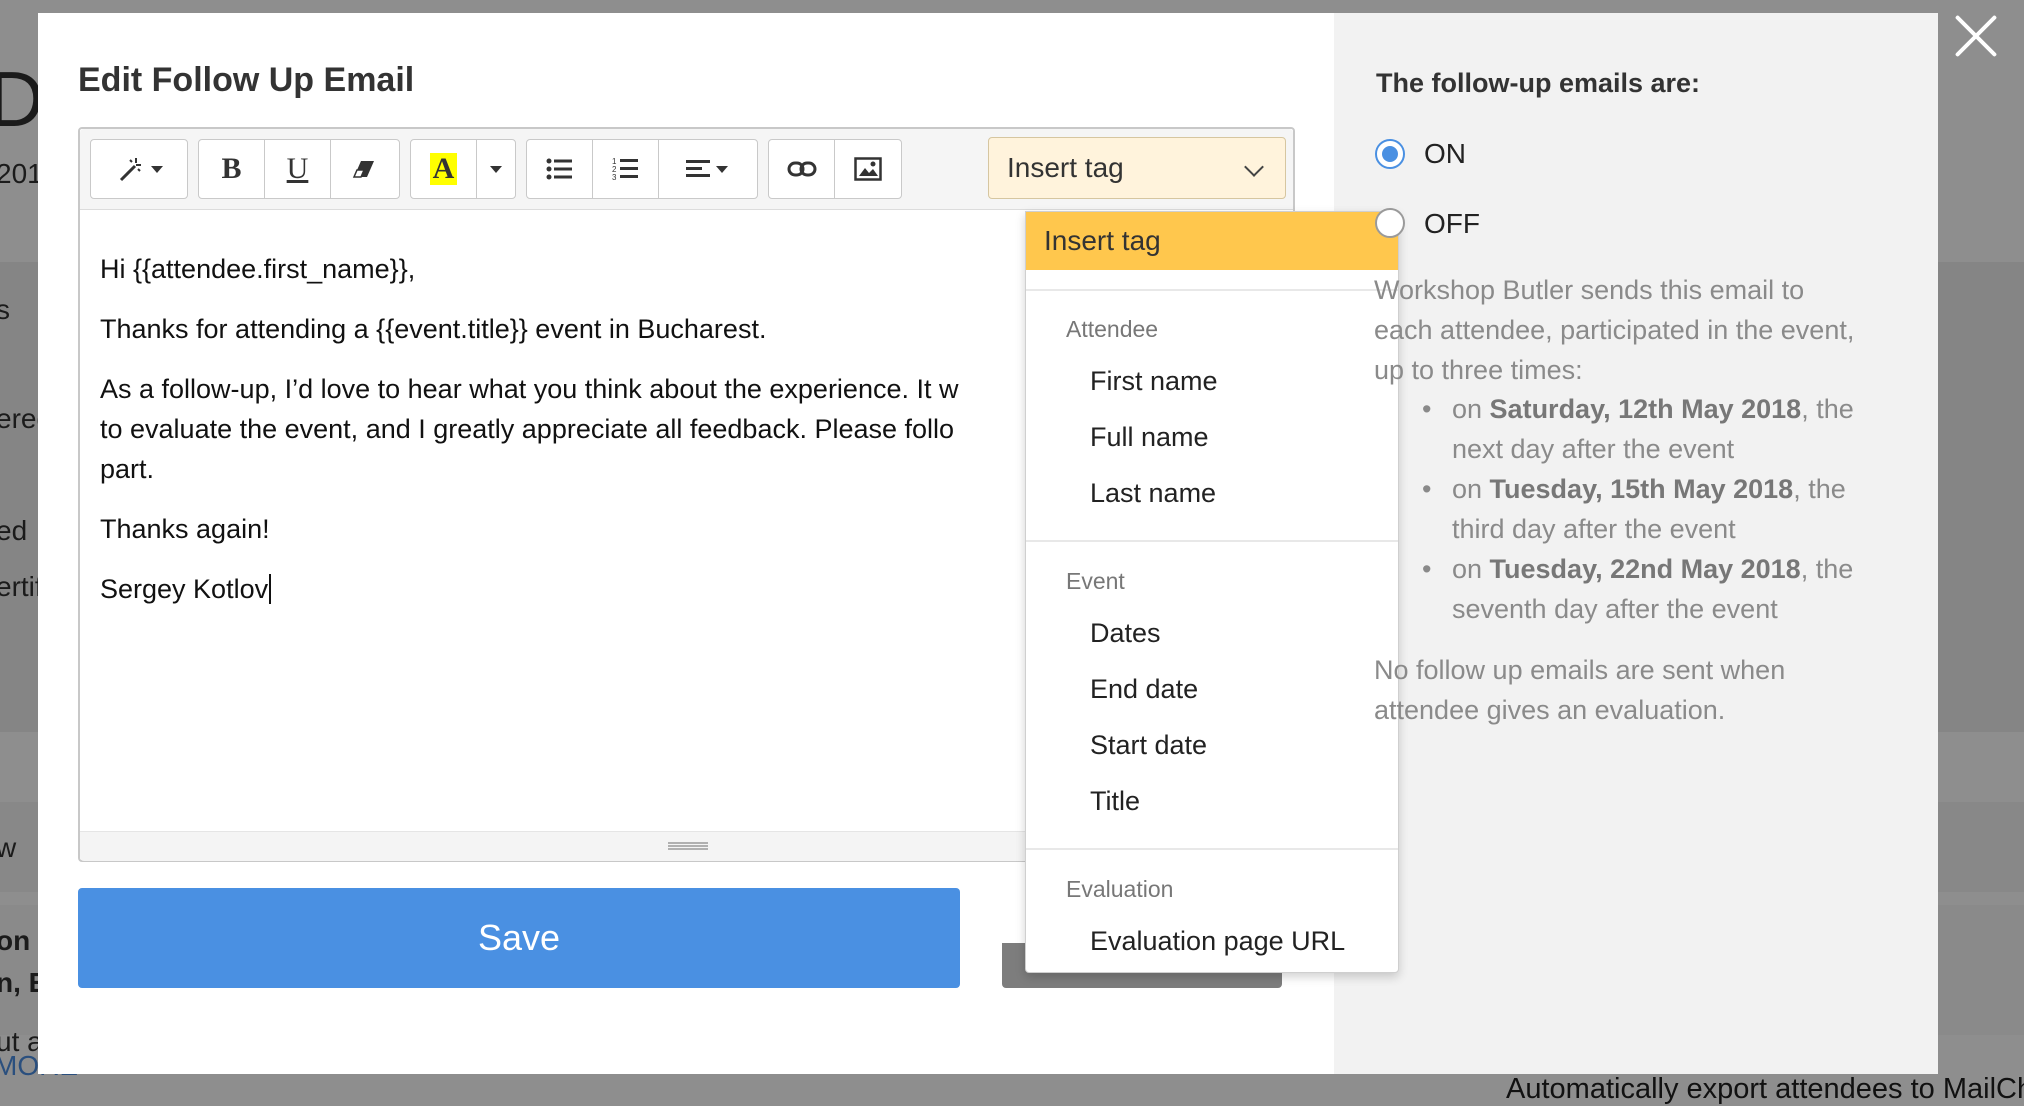 This screenshot has height=1106, width=2024. I want to click on dropdown-item-insert-tag: Insert tag, so click(1212, 241).